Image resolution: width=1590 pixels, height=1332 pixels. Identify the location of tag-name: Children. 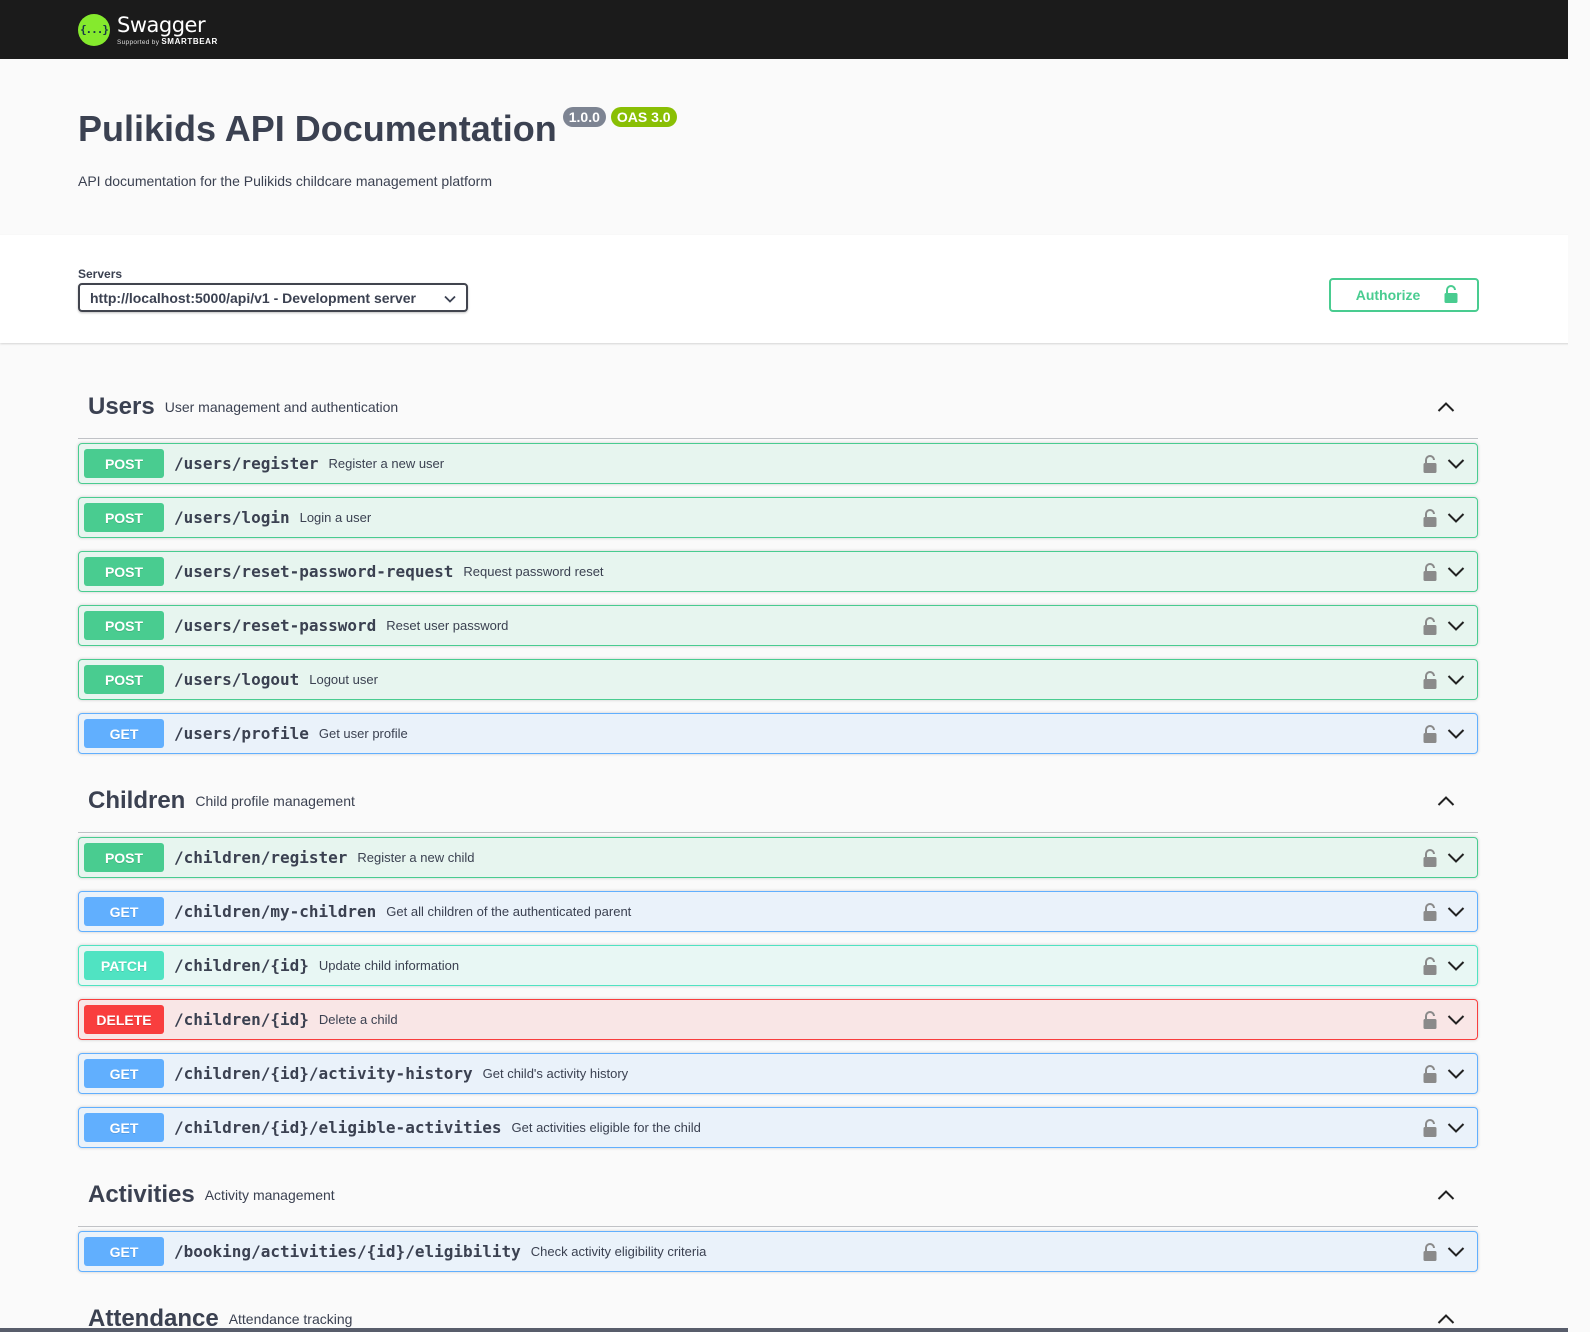
(137, 800).